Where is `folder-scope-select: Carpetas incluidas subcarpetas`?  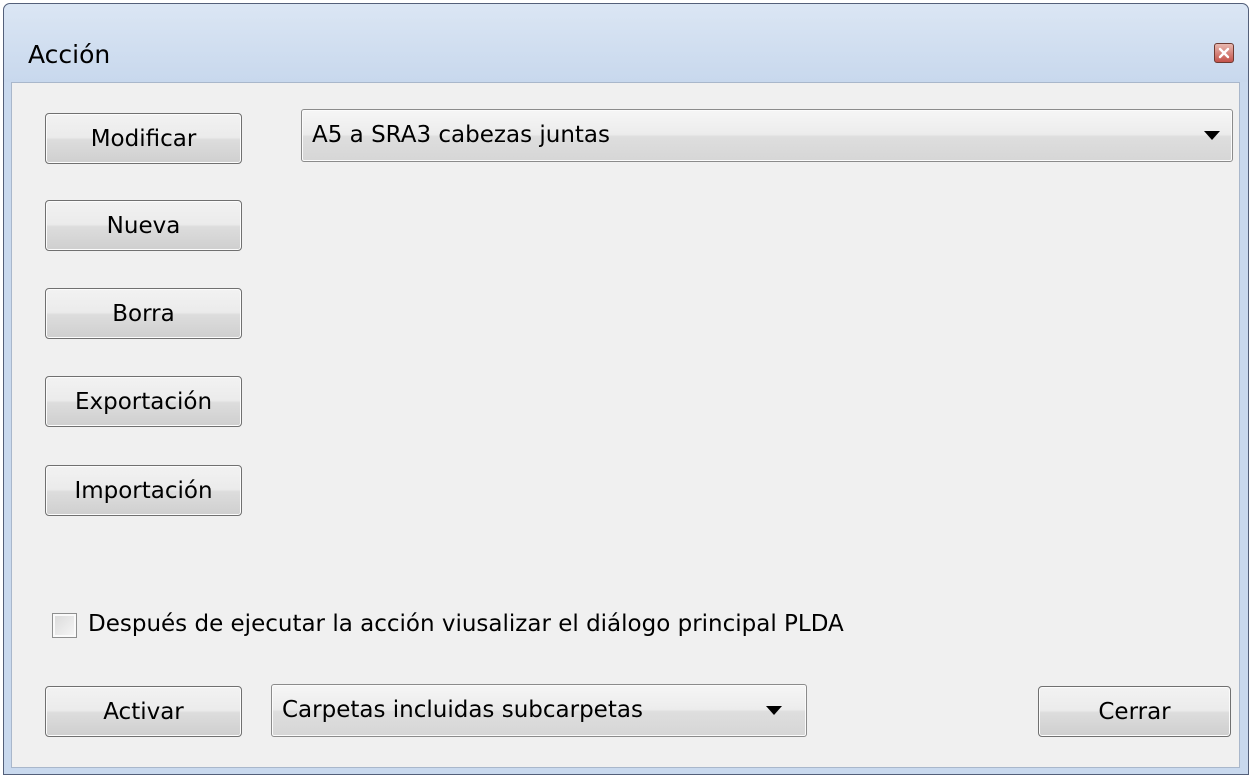
folder-scope-select: Carpetas incluidas subcarpetas is located at coordinates (539, 710).